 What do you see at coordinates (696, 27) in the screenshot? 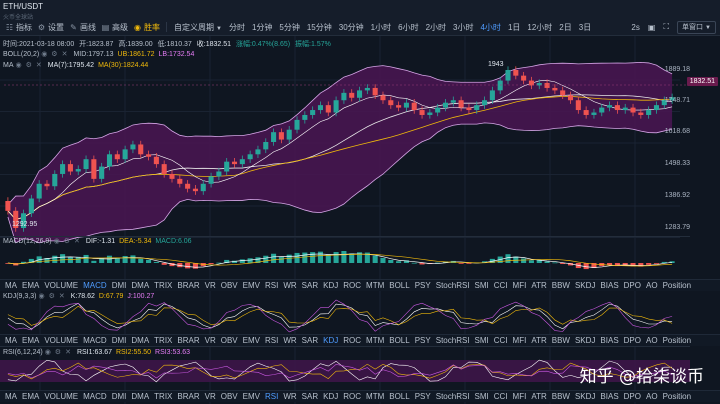
I see `layout-select: 单窗口 ▼` at bounding box center [696, 27].